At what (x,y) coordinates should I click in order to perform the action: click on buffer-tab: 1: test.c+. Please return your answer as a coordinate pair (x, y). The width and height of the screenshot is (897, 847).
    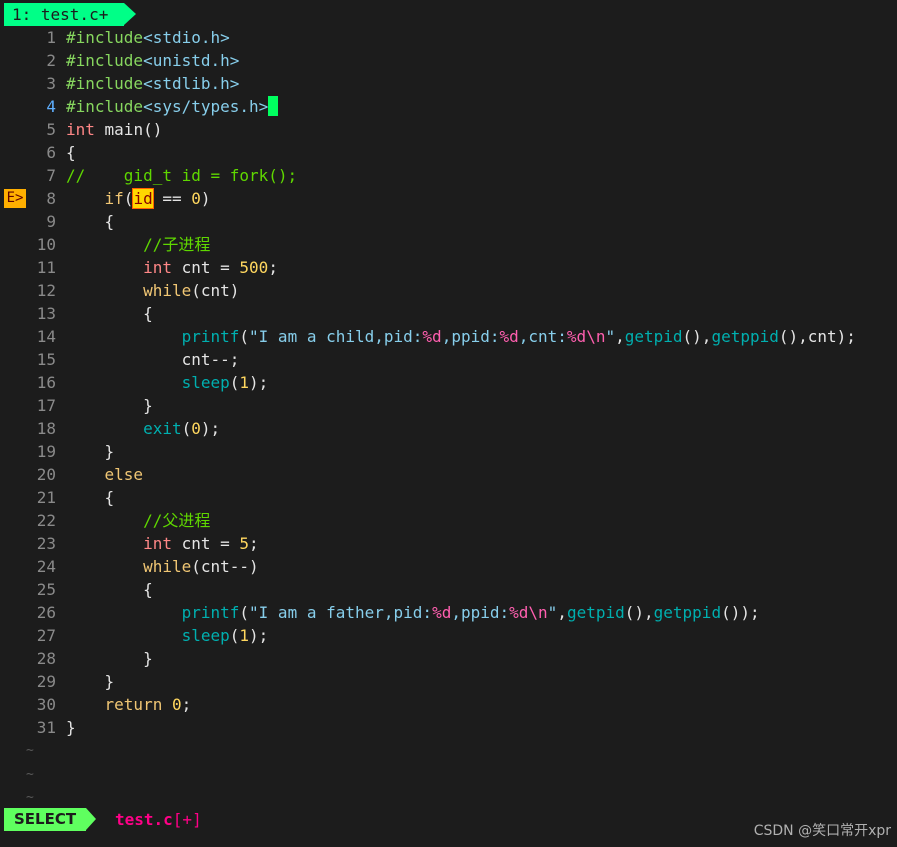
    Looking at the image, I should click on (70, 14).